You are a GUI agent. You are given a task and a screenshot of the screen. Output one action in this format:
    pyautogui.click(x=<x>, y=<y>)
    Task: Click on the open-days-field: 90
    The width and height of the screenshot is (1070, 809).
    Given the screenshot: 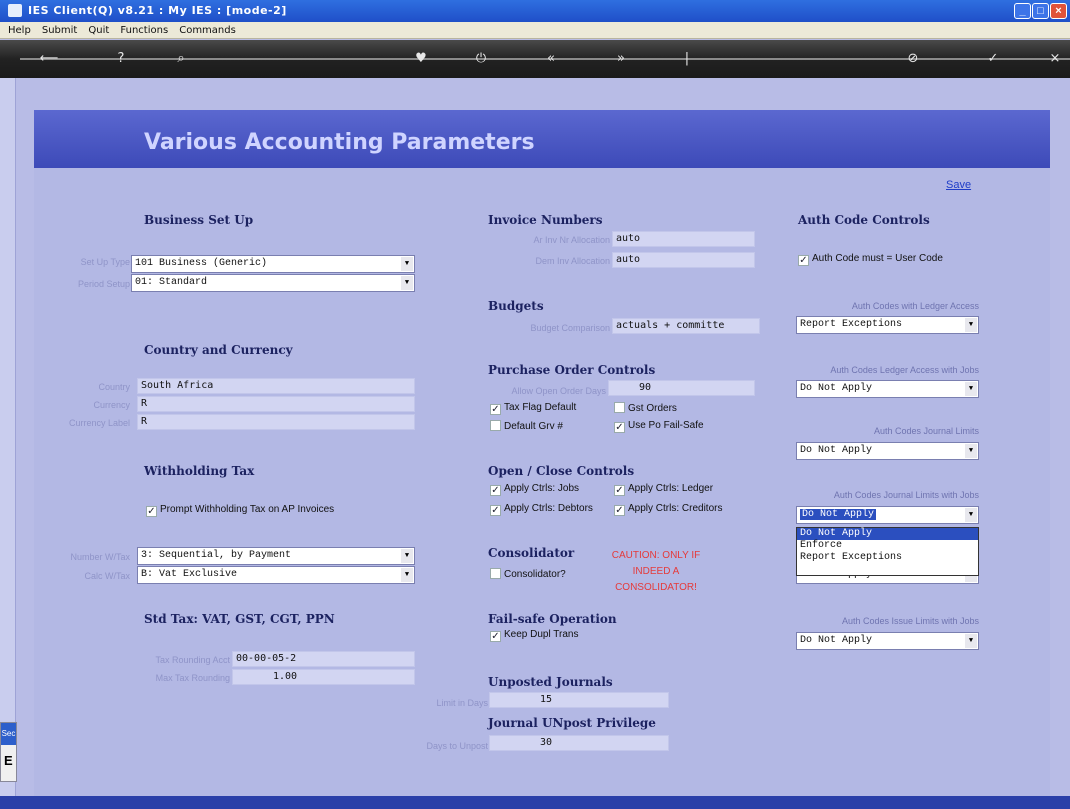 What is the action you would take?
    pyautogui.click(x=681, y=388)
    